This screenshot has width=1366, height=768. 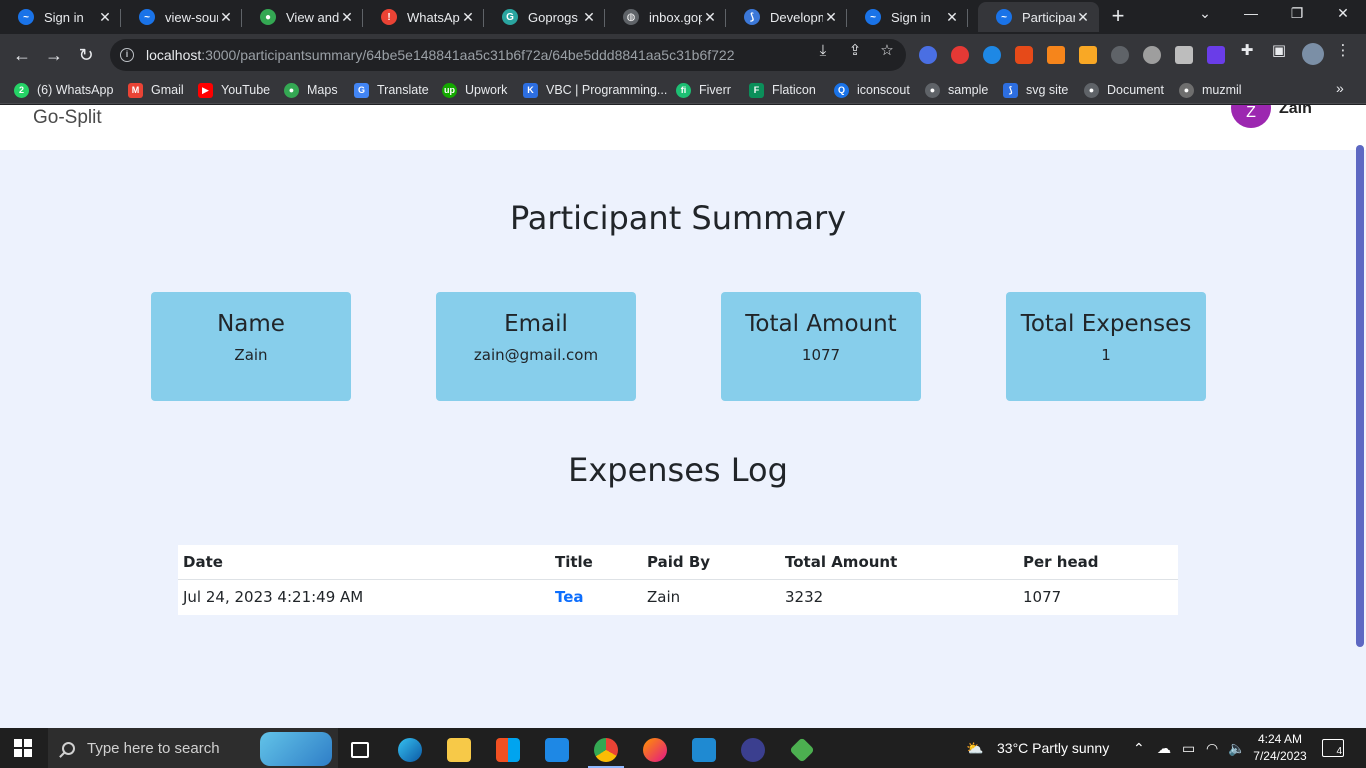 I want to click on restore-icon: ❐, so click(x=1297, y=13).